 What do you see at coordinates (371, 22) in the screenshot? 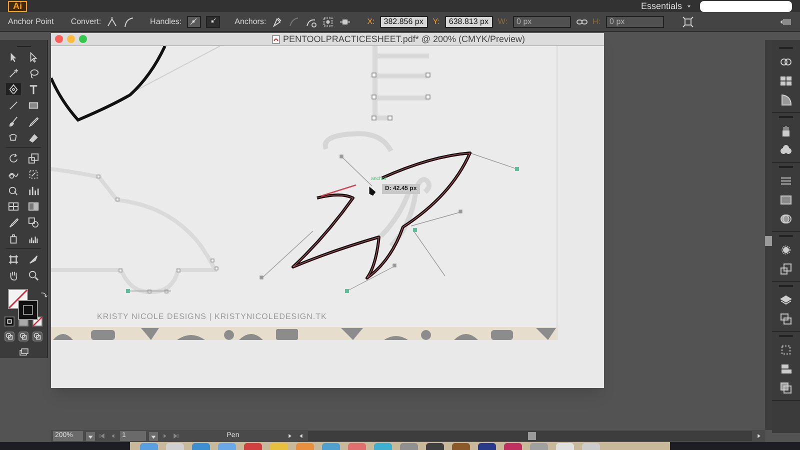
I see `x-label: X:` at bounding box center [371, 22].